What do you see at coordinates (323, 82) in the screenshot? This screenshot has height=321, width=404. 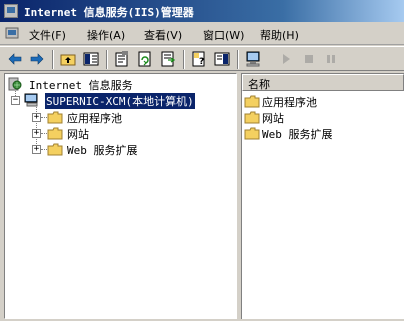 I see `column-header-name: 名称` at bounding box center [323, 82].